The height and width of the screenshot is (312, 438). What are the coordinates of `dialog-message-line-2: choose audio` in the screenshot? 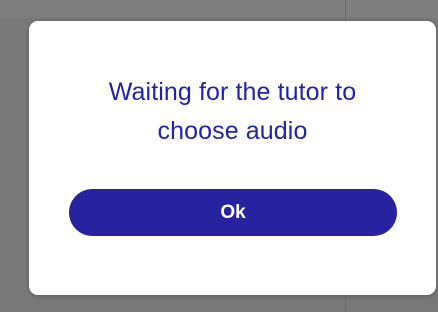 It's located at (232, 131).